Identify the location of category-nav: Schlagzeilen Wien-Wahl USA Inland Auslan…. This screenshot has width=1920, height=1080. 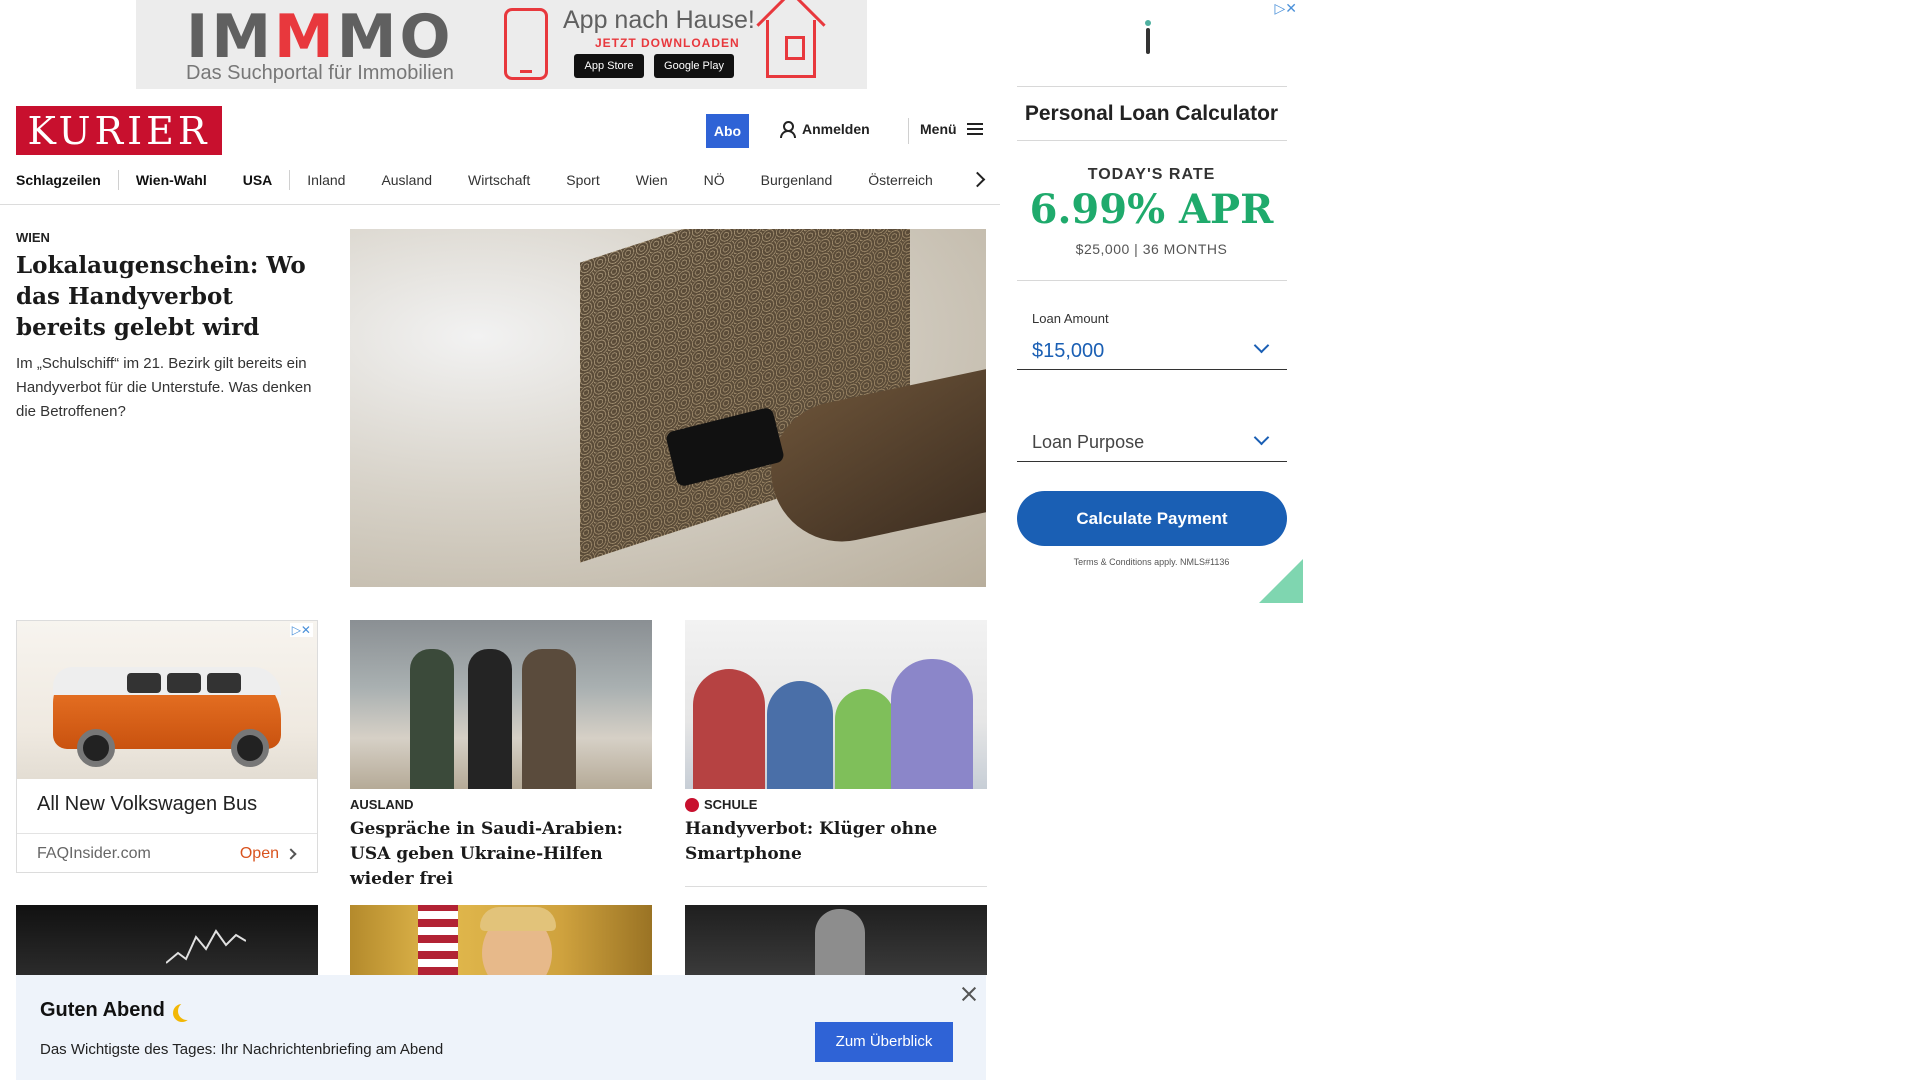
(474, 180).